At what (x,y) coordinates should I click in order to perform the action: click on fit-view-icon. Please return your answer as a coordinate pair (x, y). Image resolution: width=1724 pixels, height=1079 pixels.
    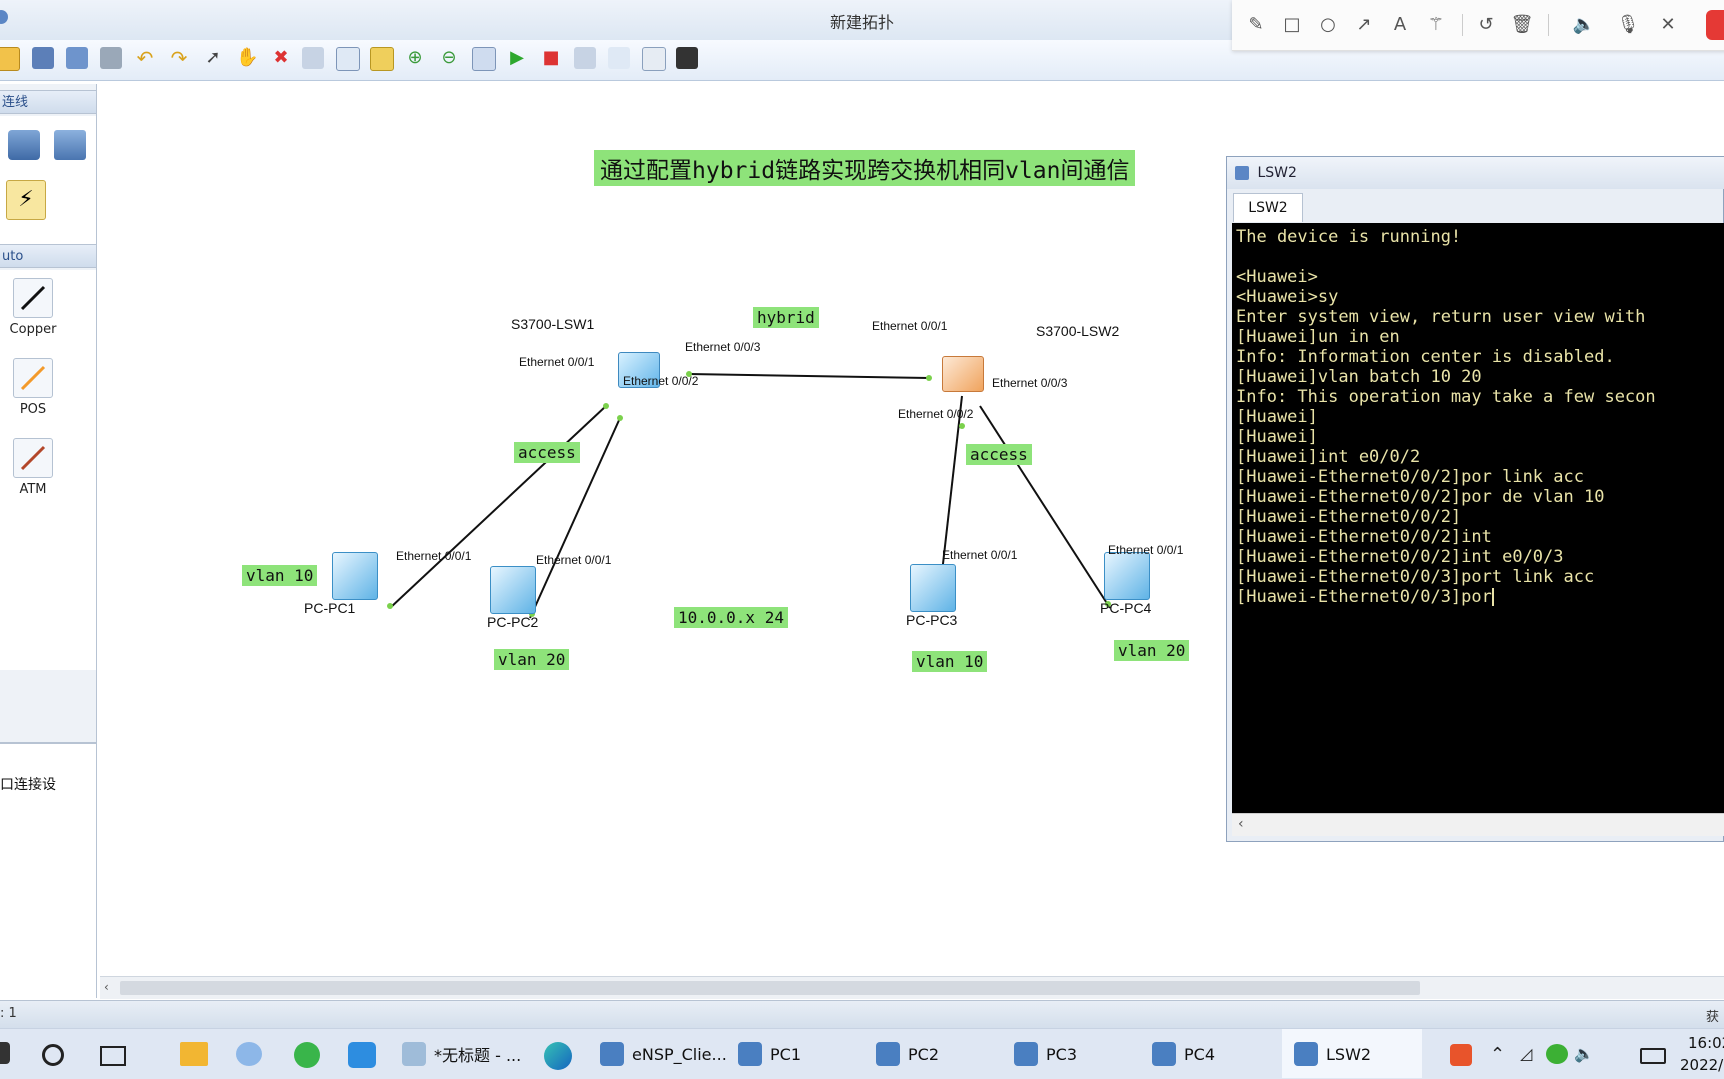
    Looking at the image, I should click on (484, 59).